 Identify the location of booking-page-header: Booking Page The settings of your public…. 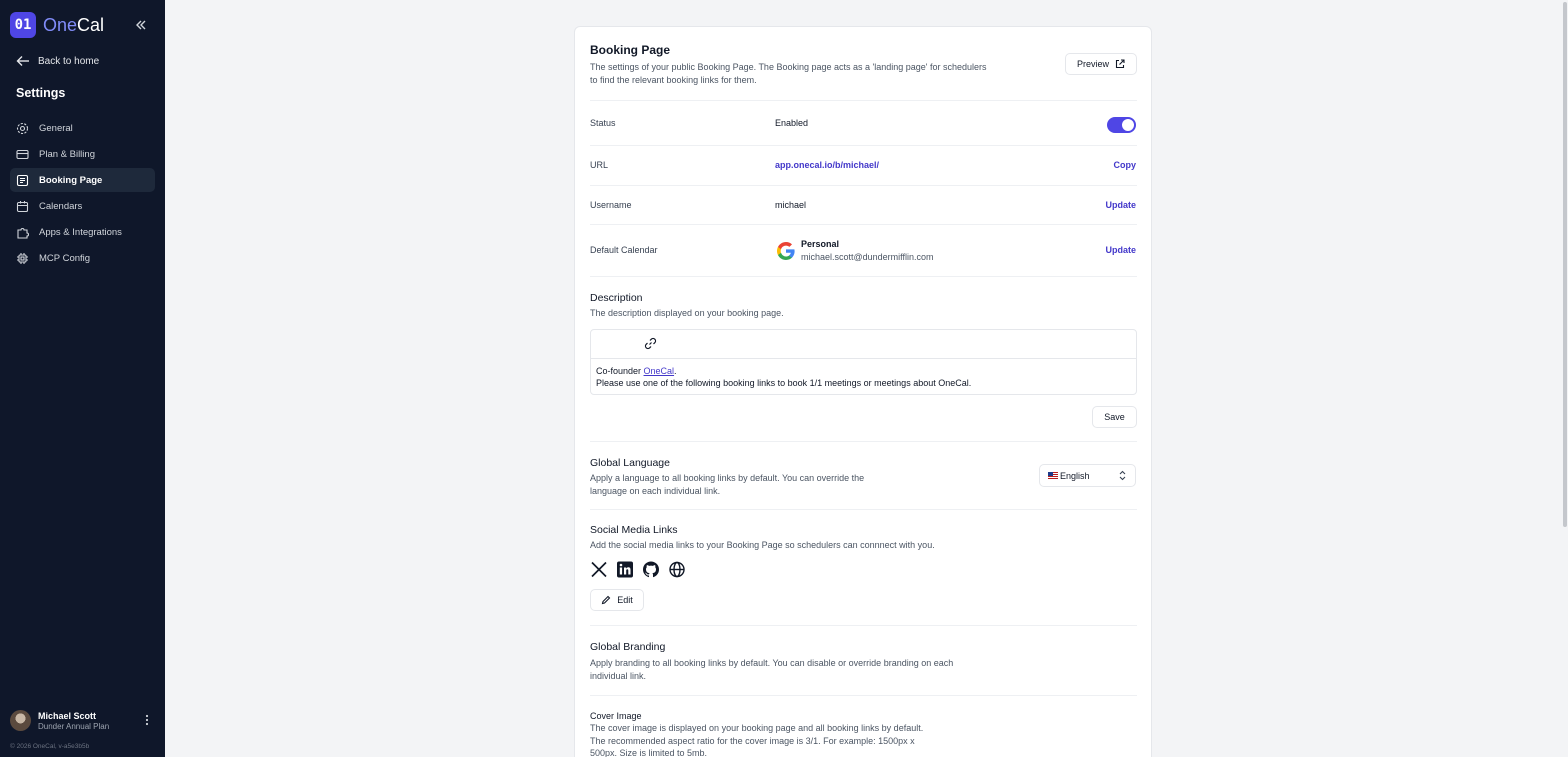
(863, 64).